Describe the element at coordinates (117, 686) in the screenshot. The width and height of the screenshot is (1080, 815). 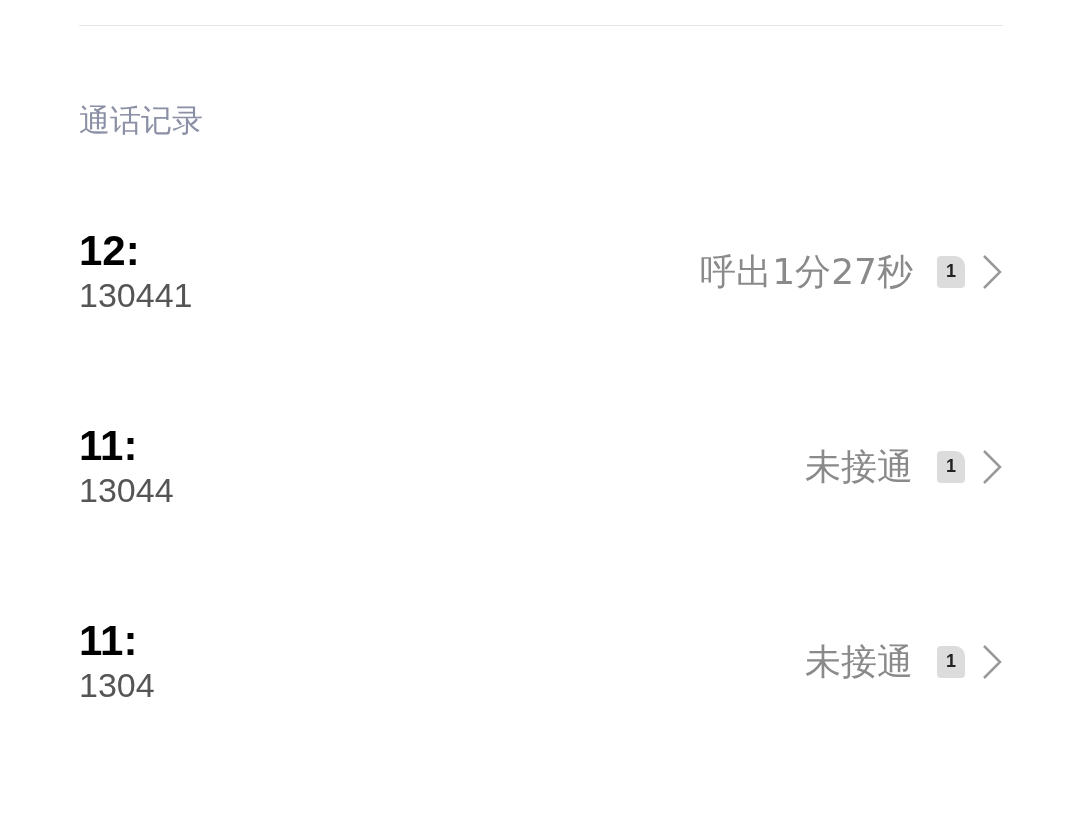
I see `phone-number: 1304` at that location.